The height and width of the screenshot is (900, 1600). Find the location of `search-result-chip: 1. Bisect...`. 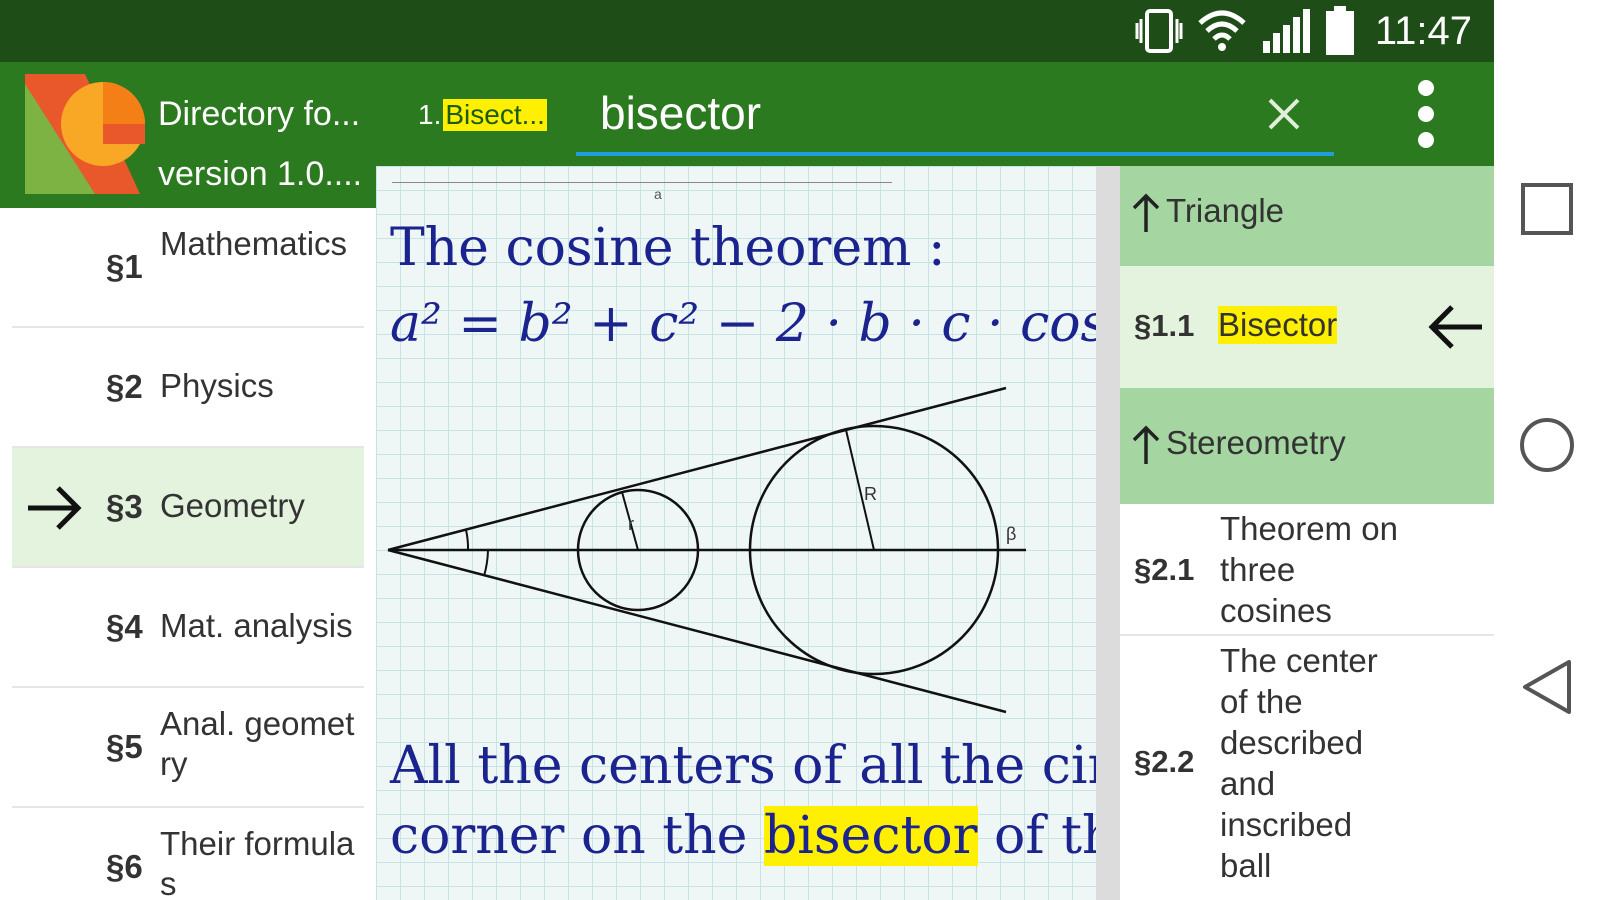

search-result-chip: 1. Bisect... is located at coordinates (482, 115).